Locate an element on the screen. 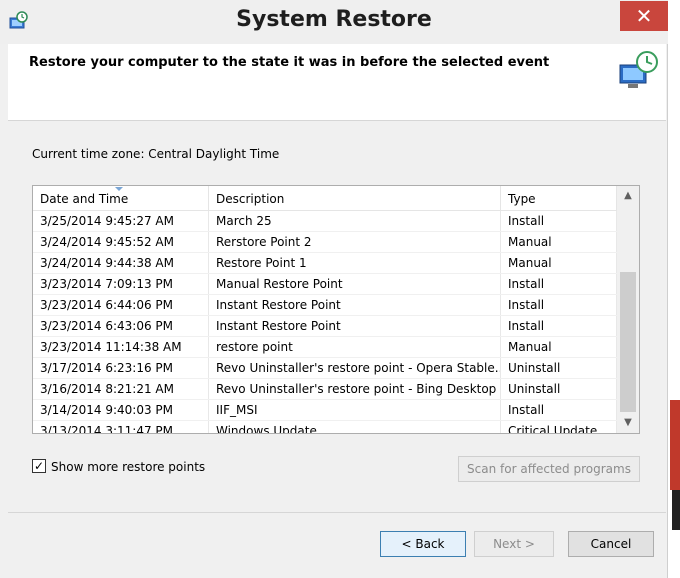  row-date: 3/24/2014 9:45:52 AM is located at coordinates (121, 242).